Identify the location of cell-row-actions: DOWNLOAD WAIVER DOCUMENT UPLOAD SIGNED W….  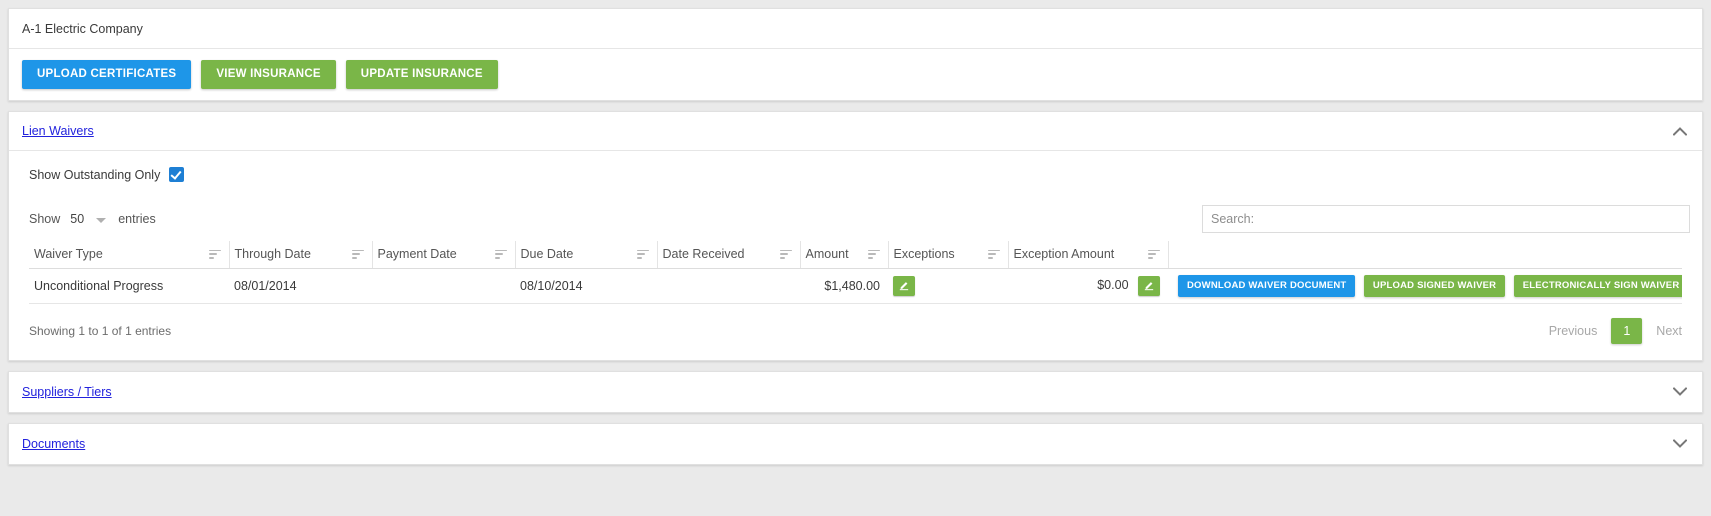
(1425, 286).